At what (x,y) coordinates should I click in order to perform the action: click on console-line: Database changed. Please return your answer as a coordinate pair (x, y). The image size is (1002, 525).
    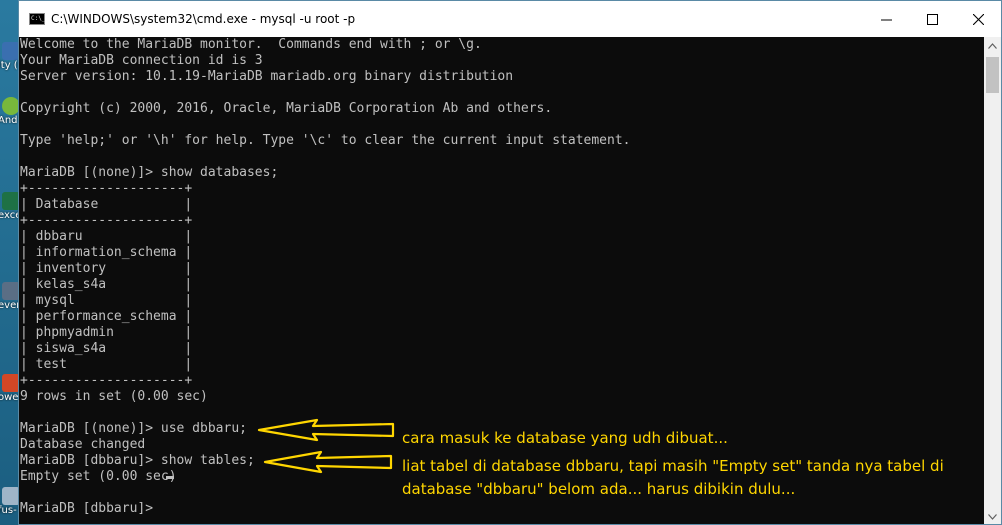
    Looking at the image, I should click on (83, 444).